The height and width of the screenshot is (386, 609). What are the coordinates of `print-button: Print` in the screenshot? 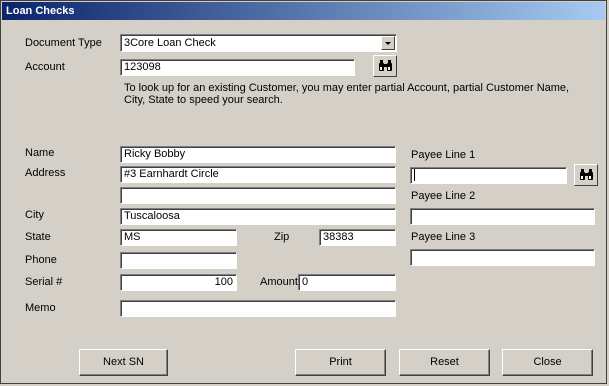 It's located at (340, 362).